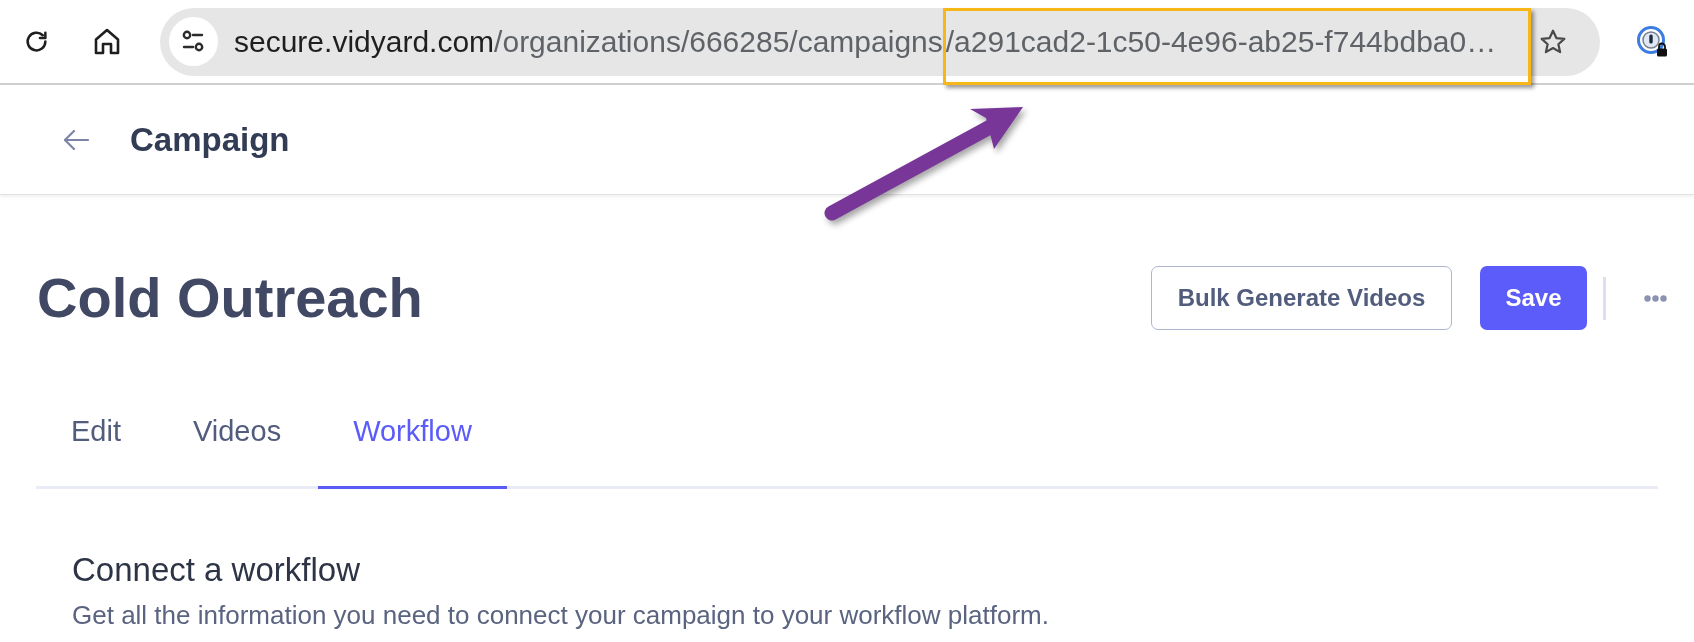  Describe the element at coordinates (1533, 298) in the screenshot. I see `save-button: Save` at that location.